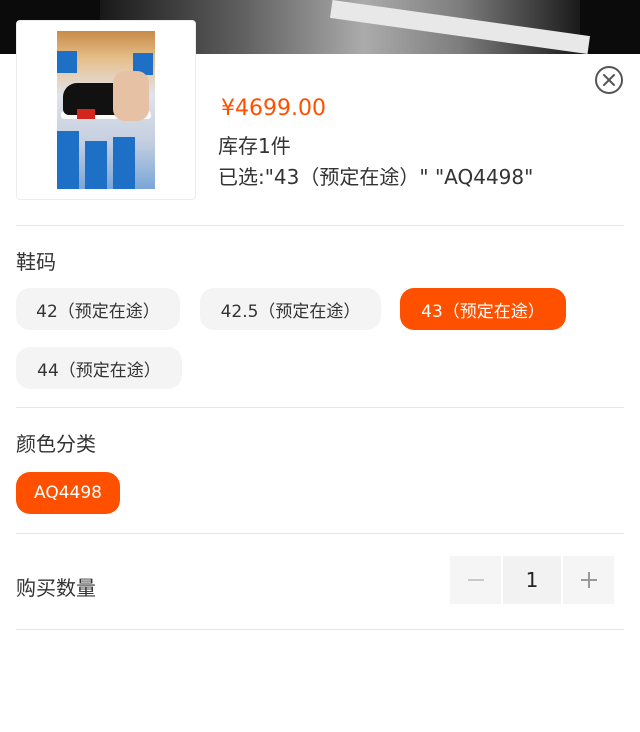 The image size is (640, 732). I want to click on color-section-title: 颜色分类, so click(56, 444).